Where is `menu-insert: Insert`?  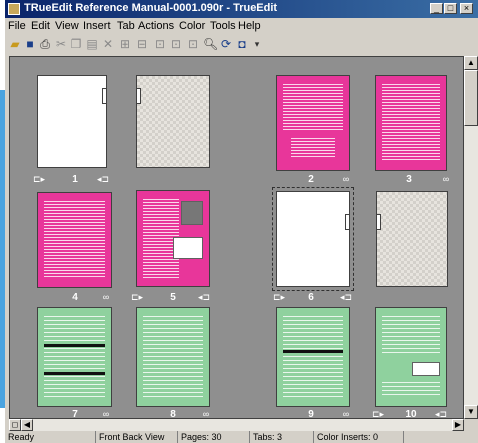
menu-insert: Insert is located at coordinates (97, 26).